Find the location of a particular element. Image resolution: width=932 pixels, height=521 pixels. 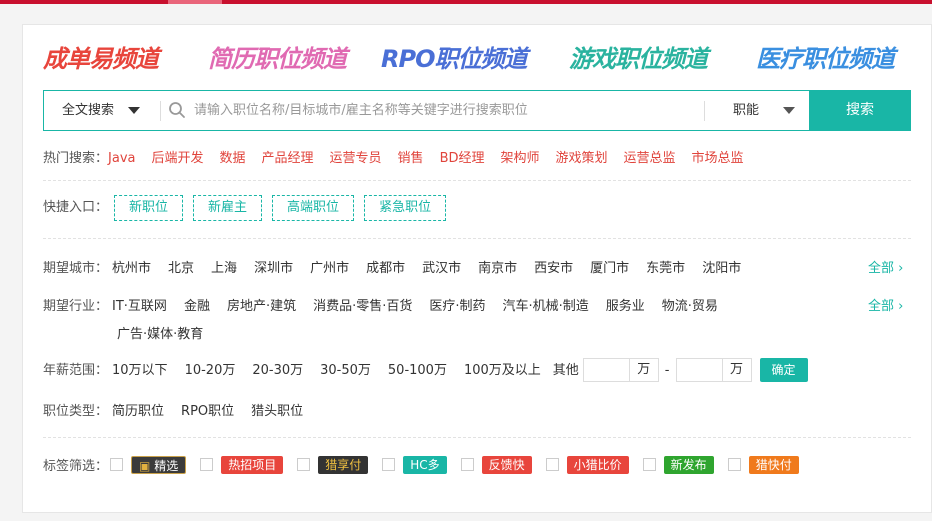

salary-filter-label: 年薪范围： is located at coordinates (76, 370).